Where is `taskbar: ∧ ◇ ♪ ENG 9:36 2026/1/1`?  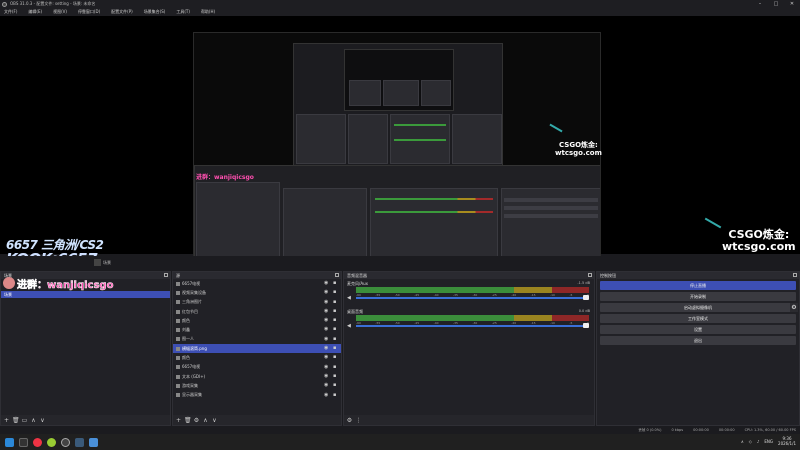 taskbar: ∧ ◇ ♪ ENG 9:36 2026/1/1 is located at coordinates (400, 442).